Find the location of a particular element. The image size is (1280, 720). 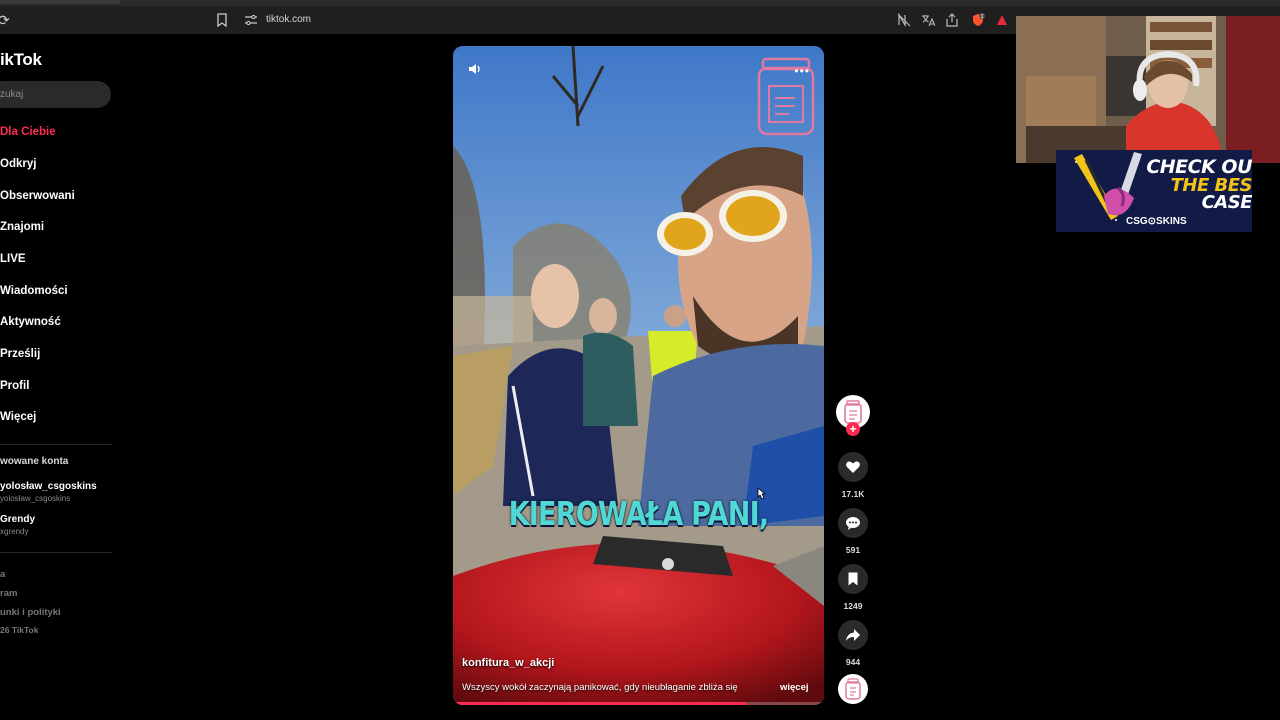

share-button is located at coordinates (853, 635).